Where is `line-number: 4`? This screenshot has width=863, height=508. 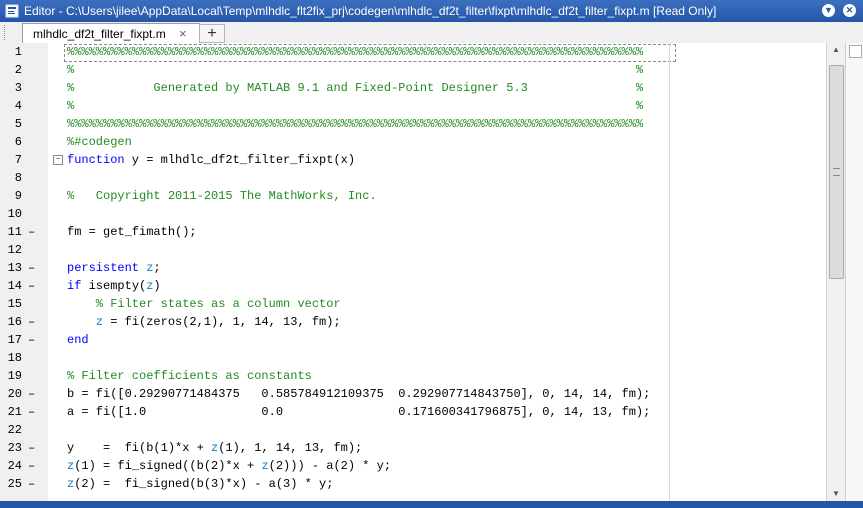
line-number: 4 is located at coordinates (11, 106).